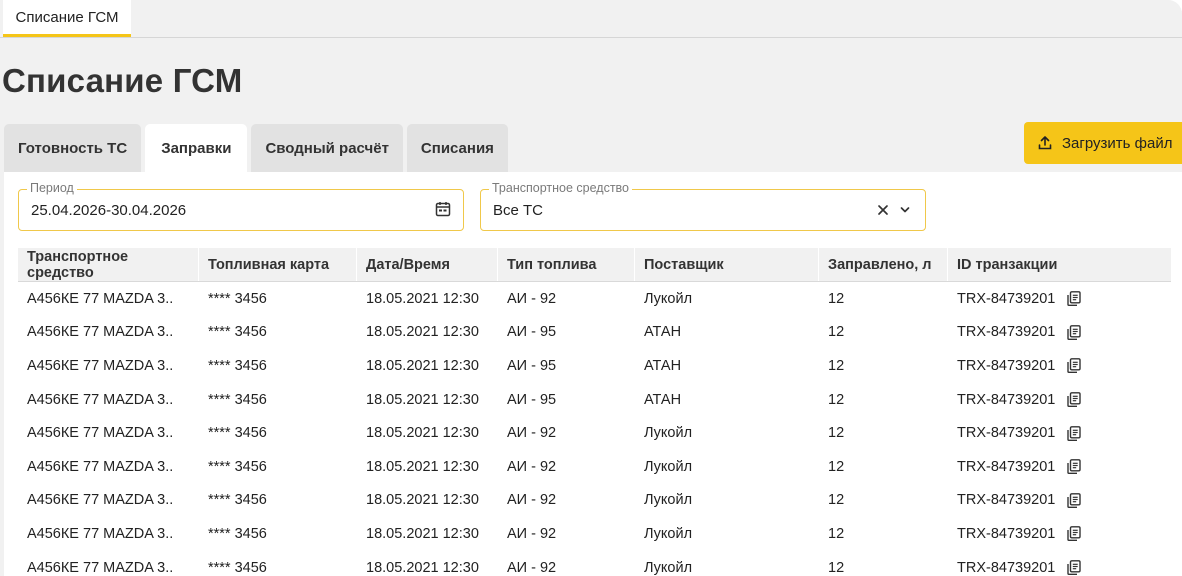  What do you see at coordinates (591, 19) in the screenshot?
I see `top-tab-strip: Списание ГСМ` at bounding box center [591, 19].